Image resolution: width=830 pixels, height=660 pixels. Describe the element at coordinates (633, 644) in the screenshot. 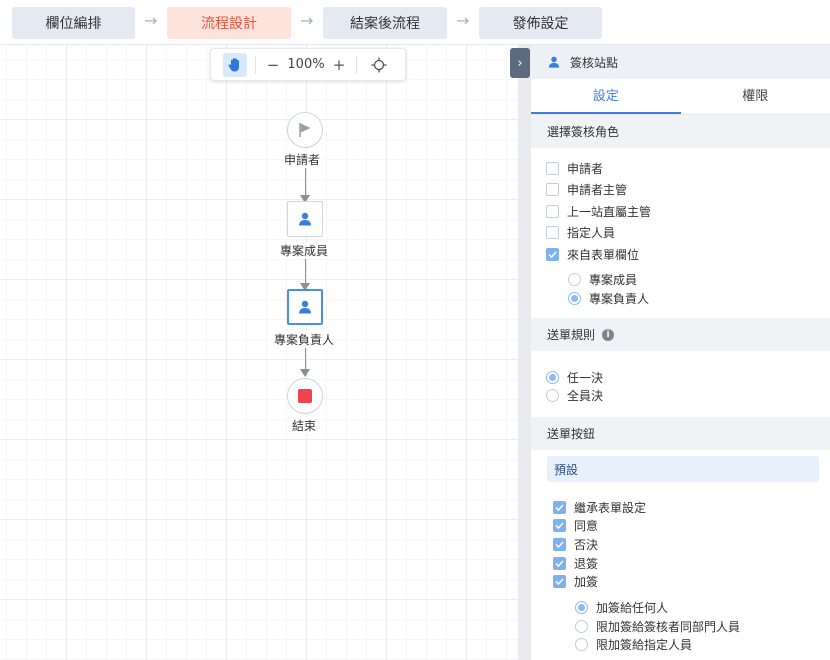

I see `countersign-option-designated: 限加簽給指定人員` at that location.